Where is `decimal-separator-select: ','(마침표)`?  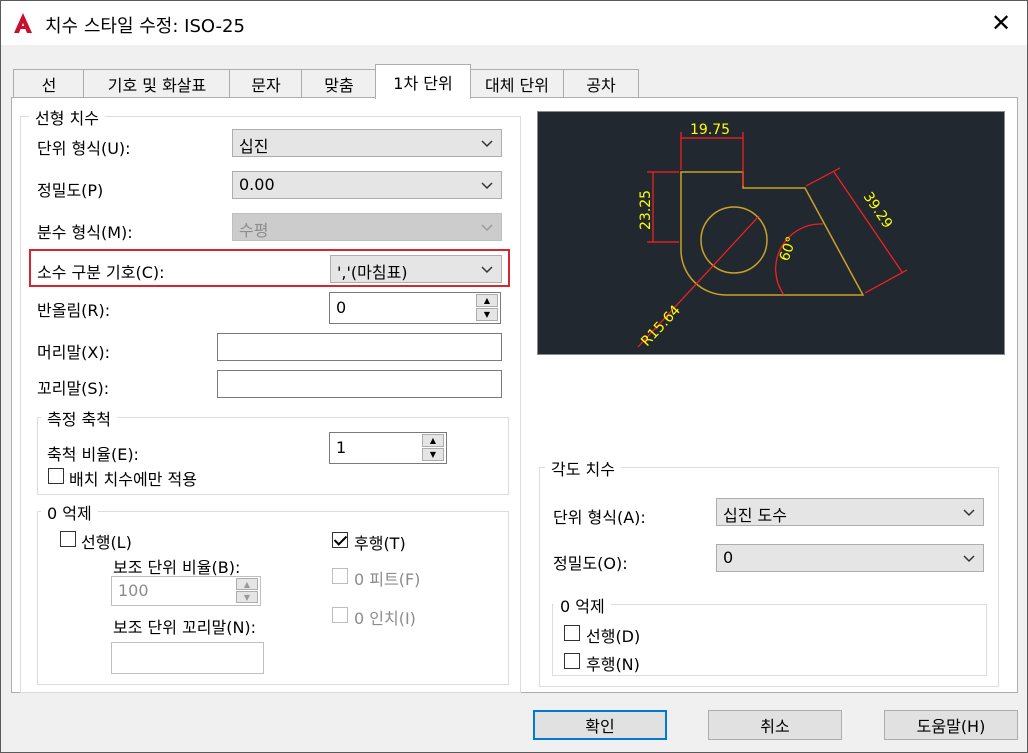 decimal-separator-select: ','(마침표) is located at coordinates (416, 269).